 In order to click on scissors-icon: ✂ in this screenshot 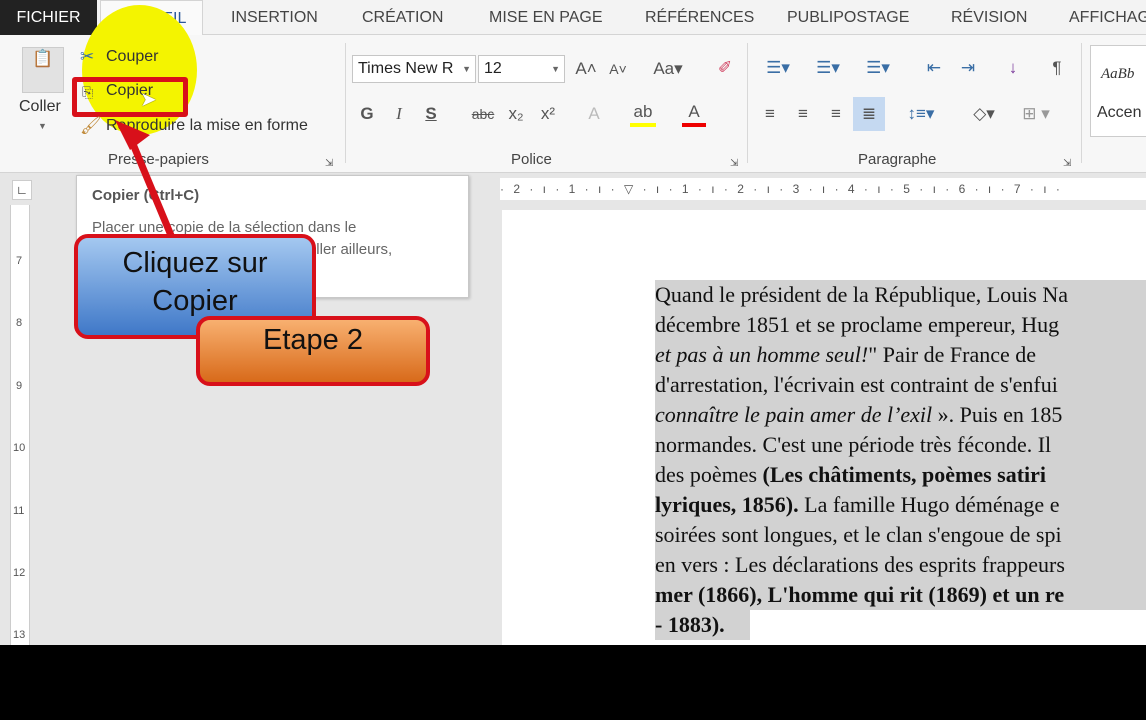, I will do `click(87, 56)`.